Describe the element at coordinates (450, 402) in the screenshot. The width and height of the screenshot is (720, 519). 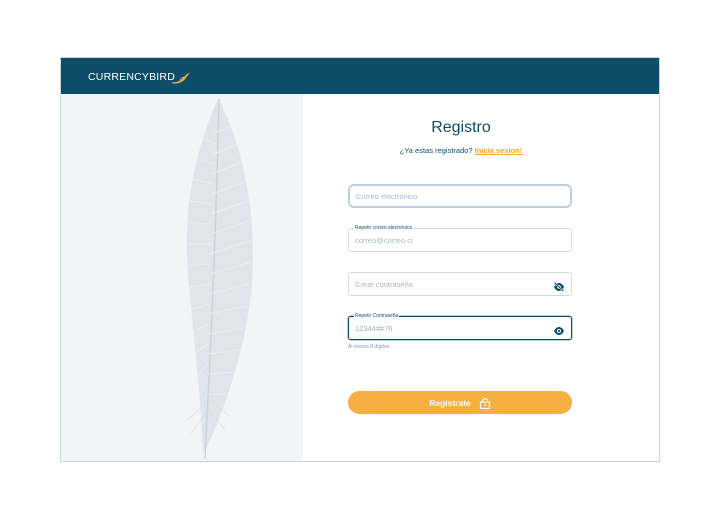
I see `register-button-label: Registrate` at that location.